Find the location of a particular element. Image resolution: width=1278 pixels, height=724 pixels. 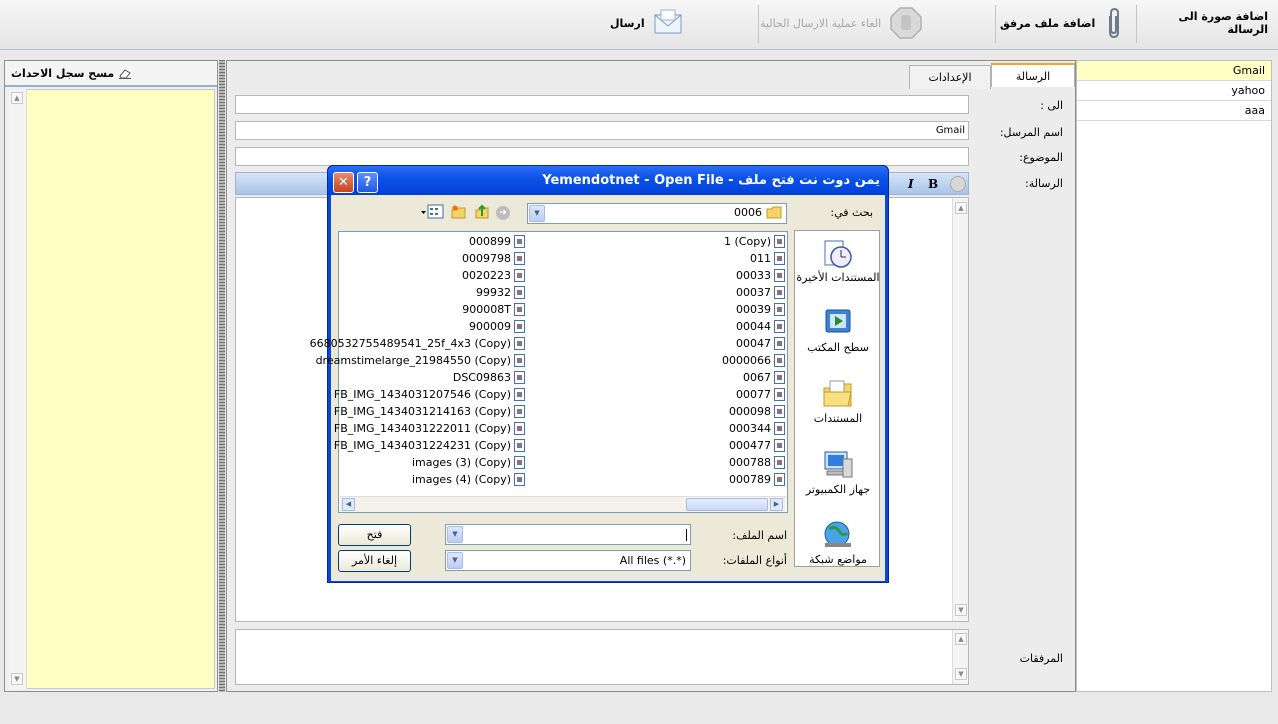

attach-file-button: اضافة ملف مرفق is located at coordinates (1064, 23).